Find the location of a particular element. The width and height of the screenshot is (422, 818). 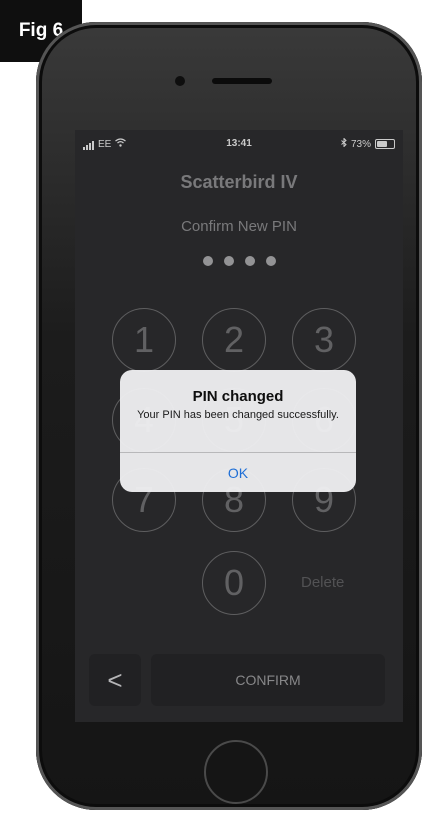

earpiece-speaker is located at coordinates (242, 81).